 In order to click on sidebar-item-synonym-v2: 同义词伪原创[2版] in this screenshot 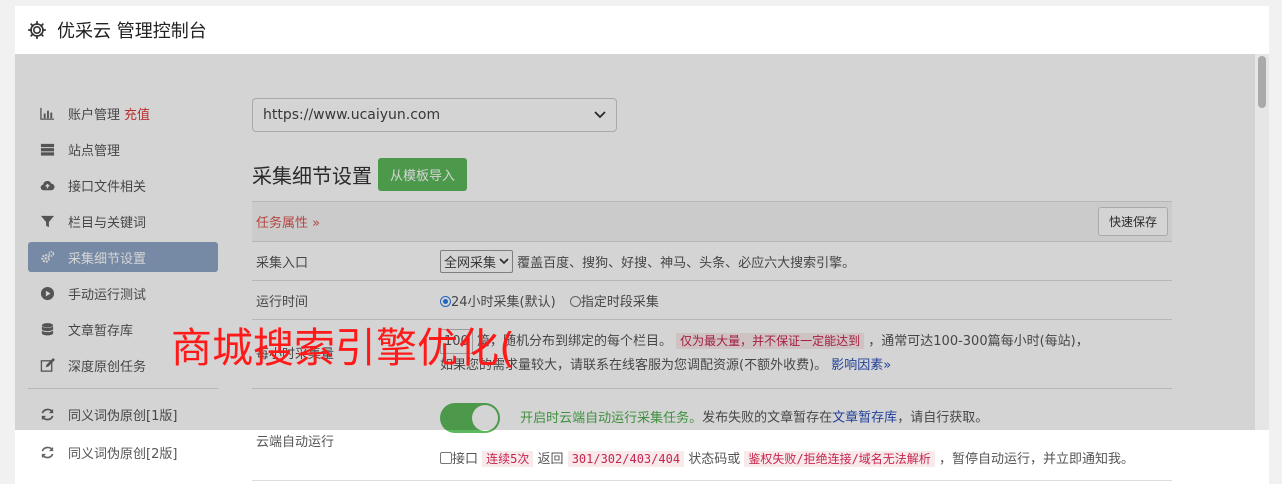, I will do `click(123, 452)`.